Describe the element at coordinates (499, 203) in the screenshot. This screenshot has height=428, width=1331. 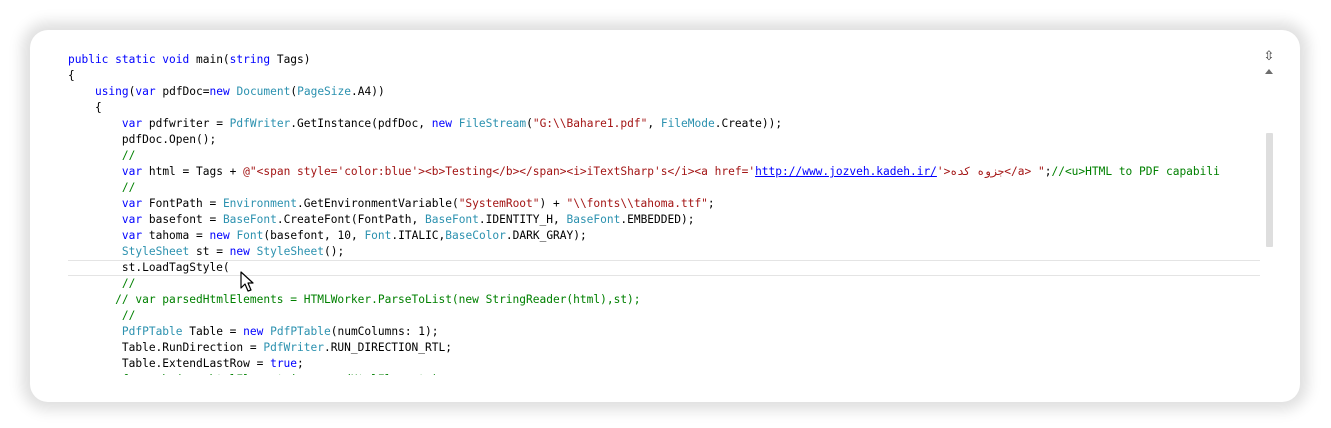
I see `code-token: "SystemRoot"` at that location.